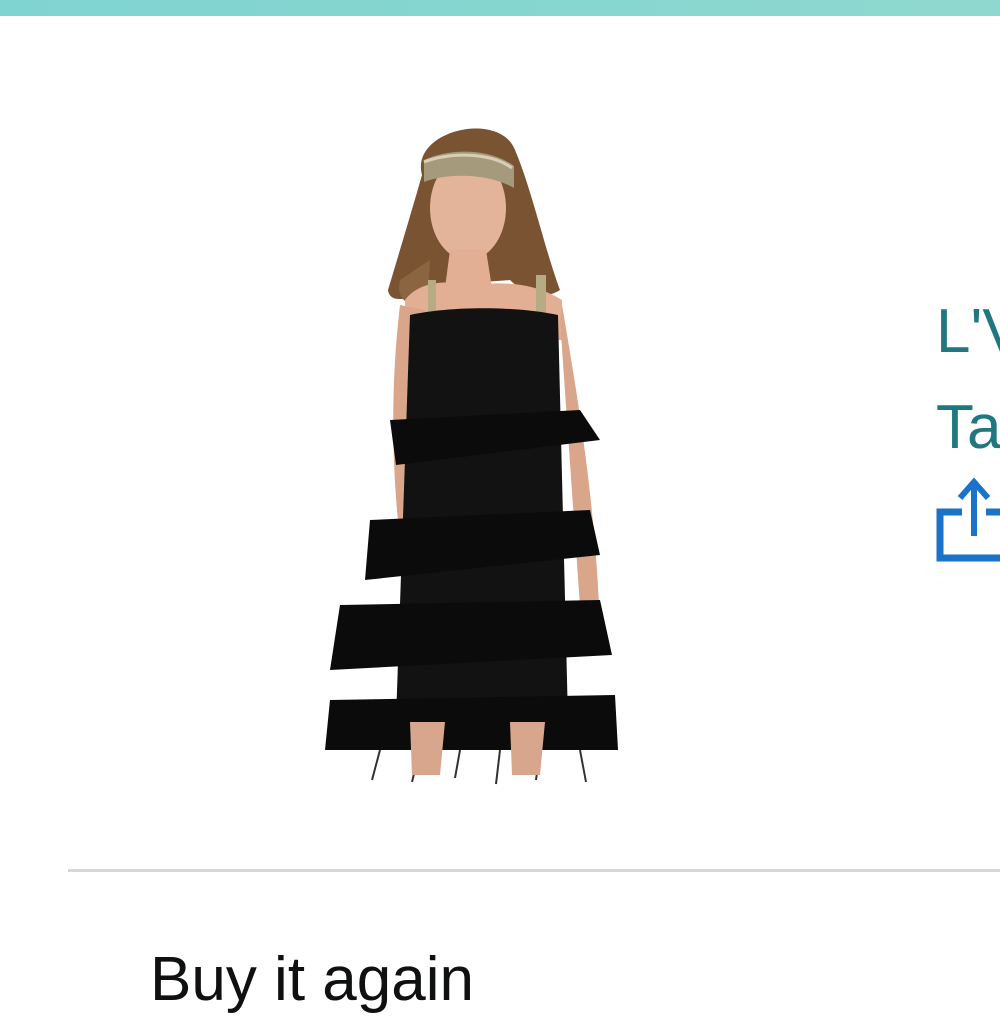  Describe the element at coordinates (968, 331) in the screenshot. I see `product-title-line-1: L'V` at that location.